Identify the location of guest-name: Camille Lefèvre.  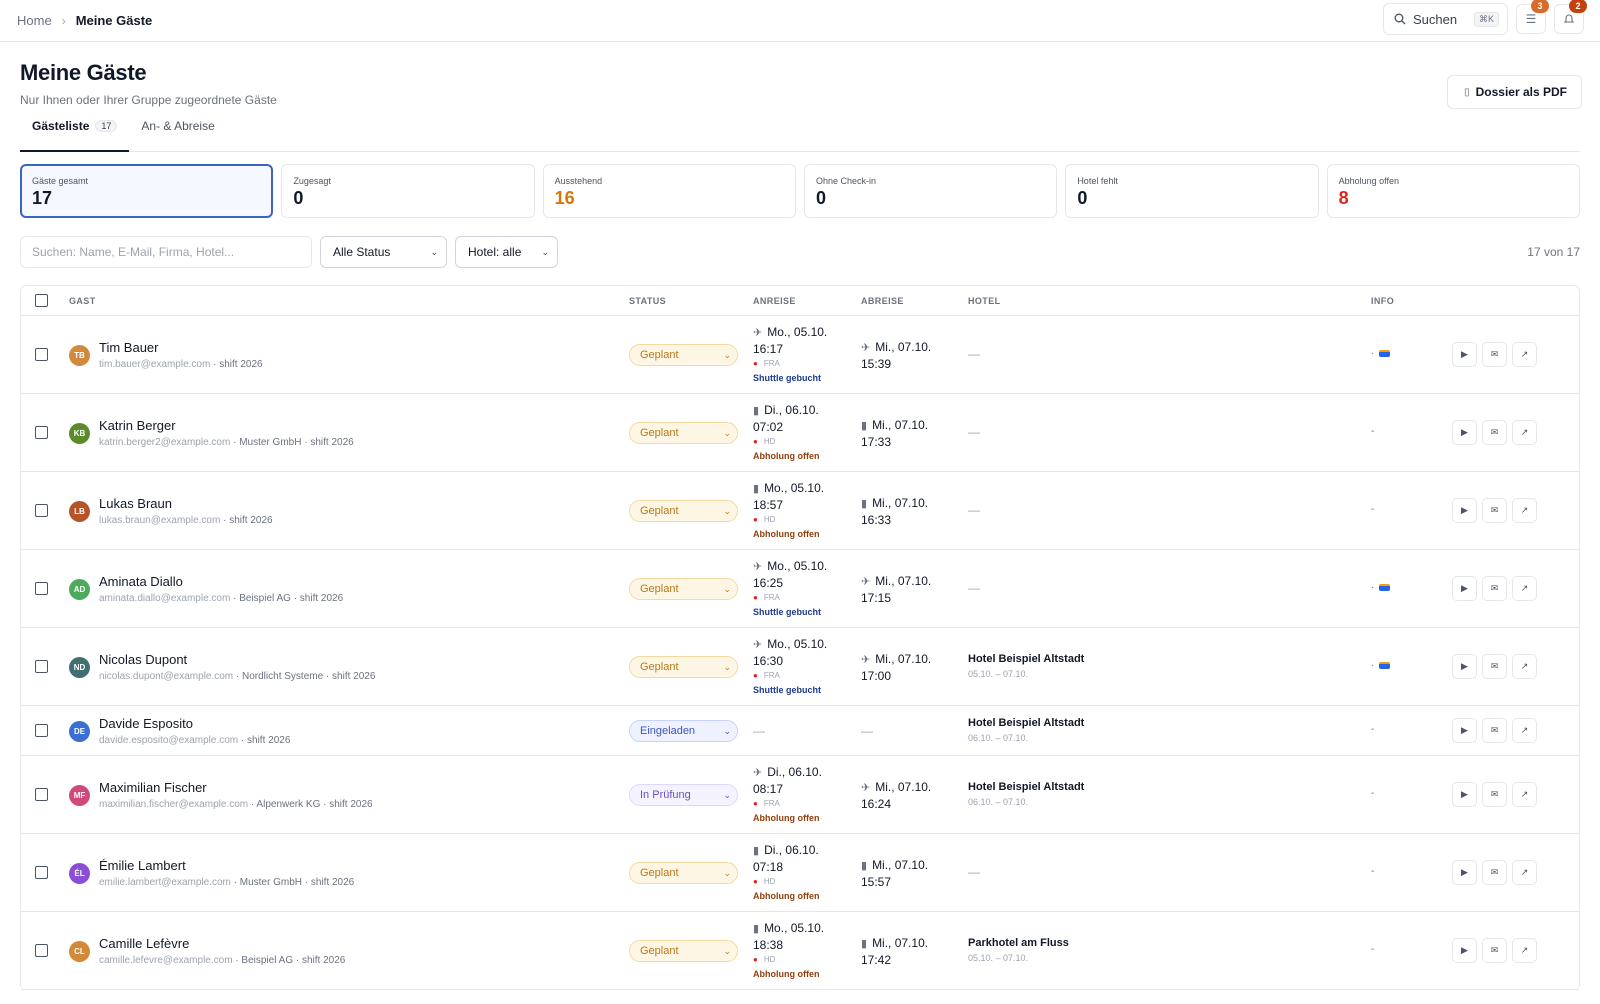
(222, 943).